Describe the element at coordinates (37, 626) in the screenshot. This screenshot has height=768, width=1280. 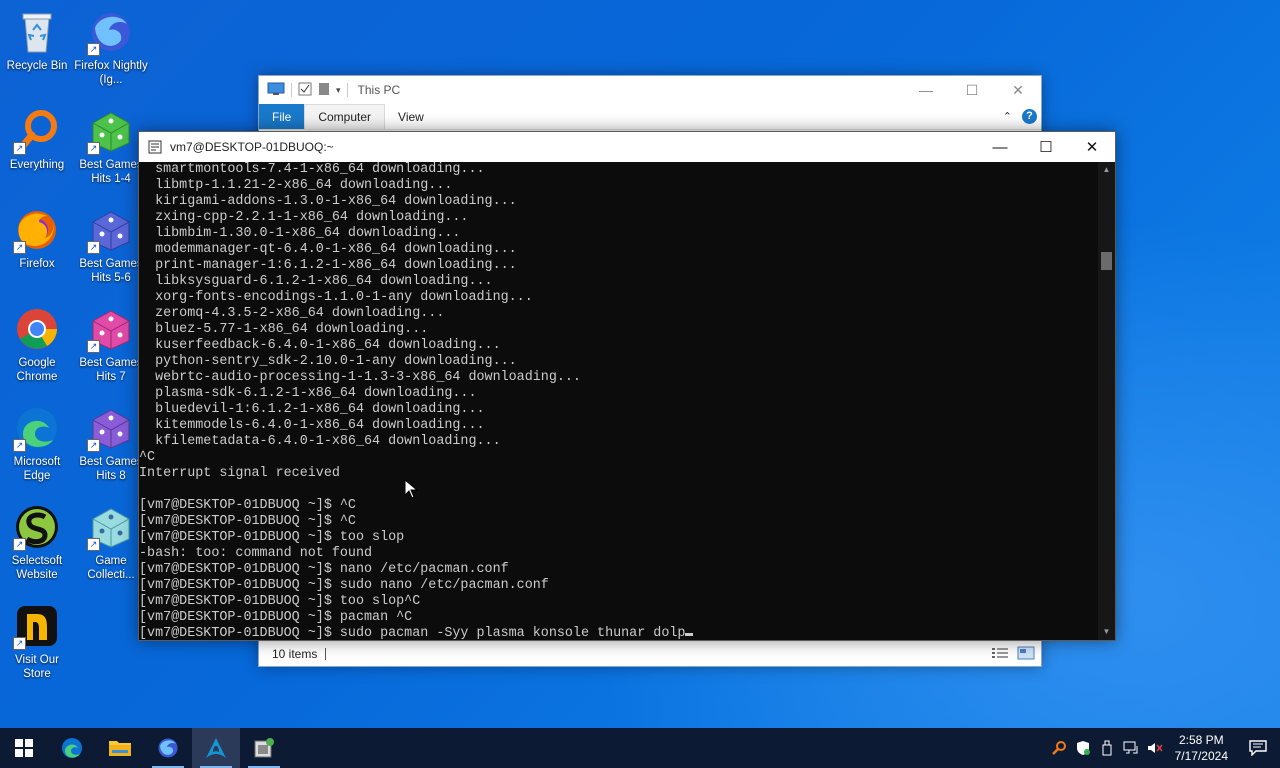
I see `store-icon: ↗` at that location.